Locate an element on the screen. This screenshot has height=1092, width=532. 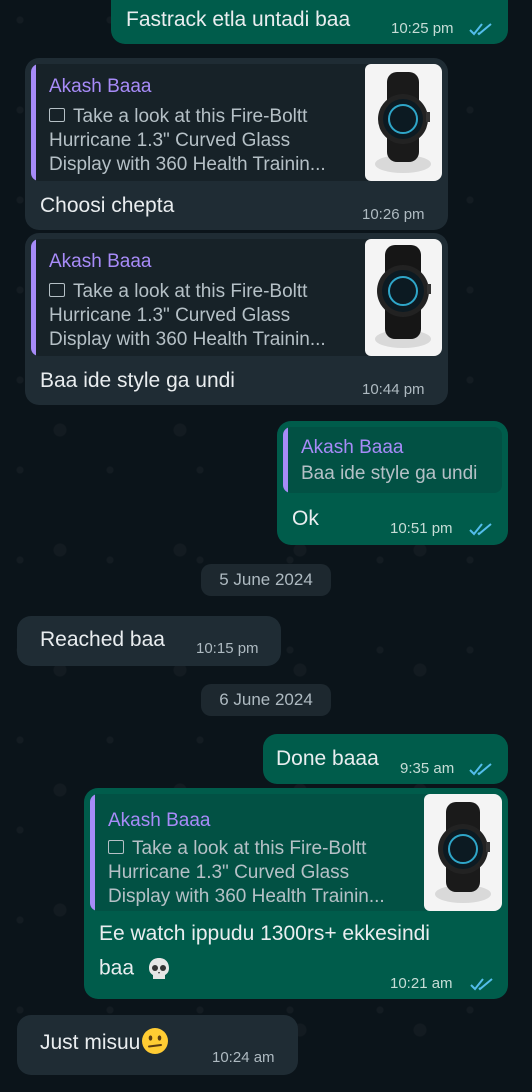
message-text: Ok is located at coordinates (305, 518).